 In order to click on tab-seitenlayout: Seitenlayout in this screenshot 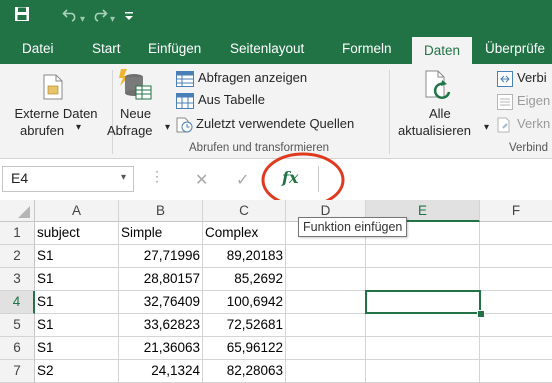, I will do `click(267, 49)`.